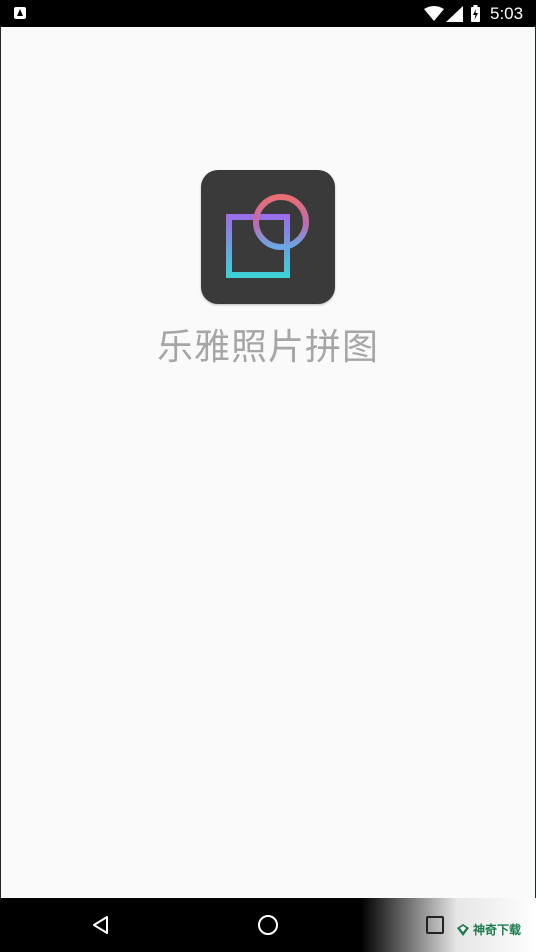 The image size is (536, 952). Describe the element at coordinates (268, 13) in the screenshot. I see `status-bar: 5:03` at that location.